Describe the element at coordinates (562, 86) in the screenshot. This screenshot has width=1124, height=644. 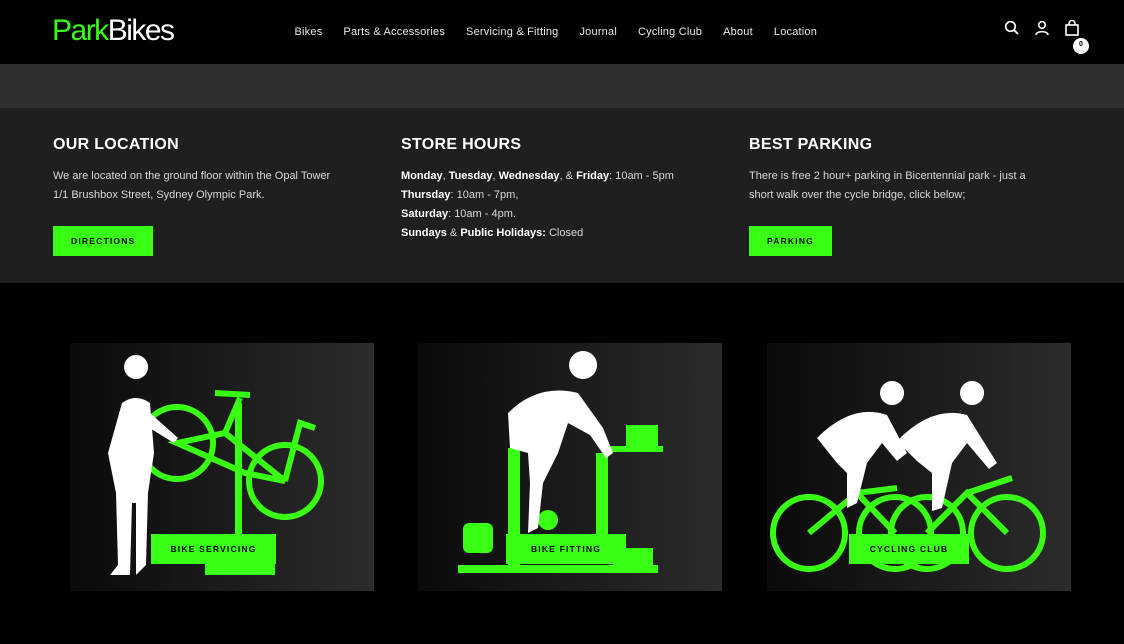
I see `banner-strip` at that location.